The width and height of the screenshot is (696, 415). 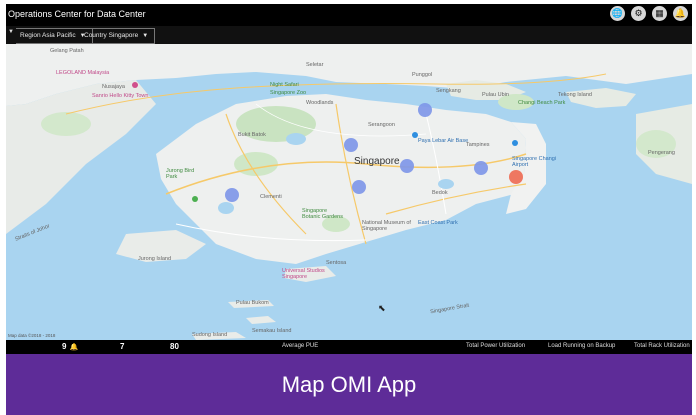 I want to click on label-national-museum: National Museum of Singapore, so click(x=386, y=226).